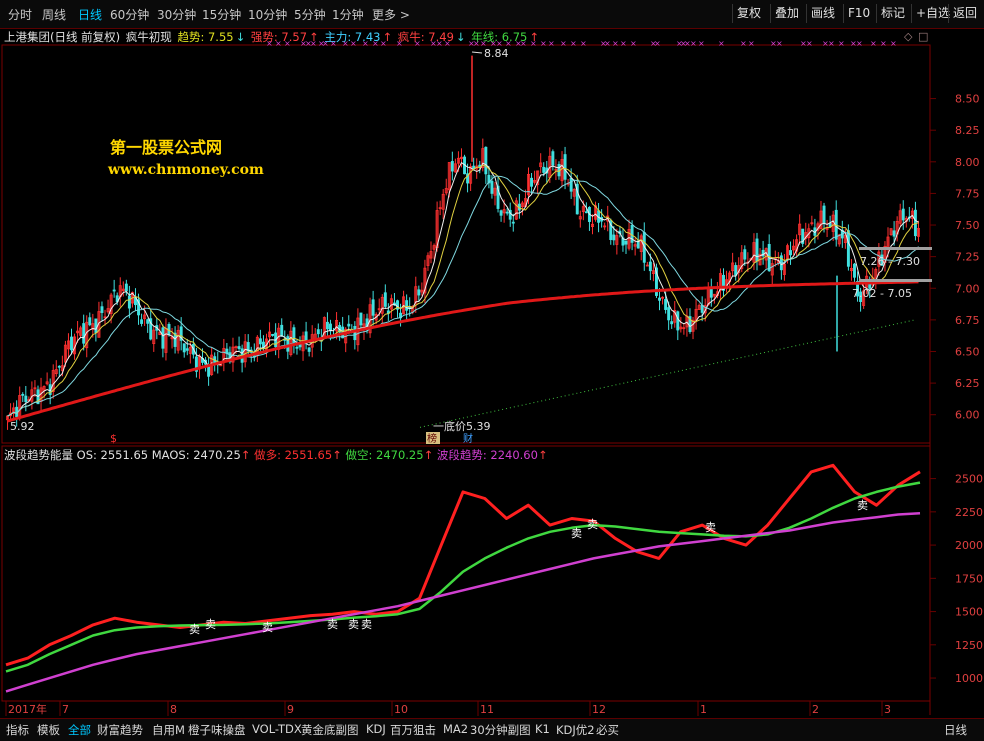 This screenshot has width=984, height=741. What do you see at coordinates (176, 14) in the screenshot?
I see `period-30min: 30分钟` at bounding box center [176, 14].